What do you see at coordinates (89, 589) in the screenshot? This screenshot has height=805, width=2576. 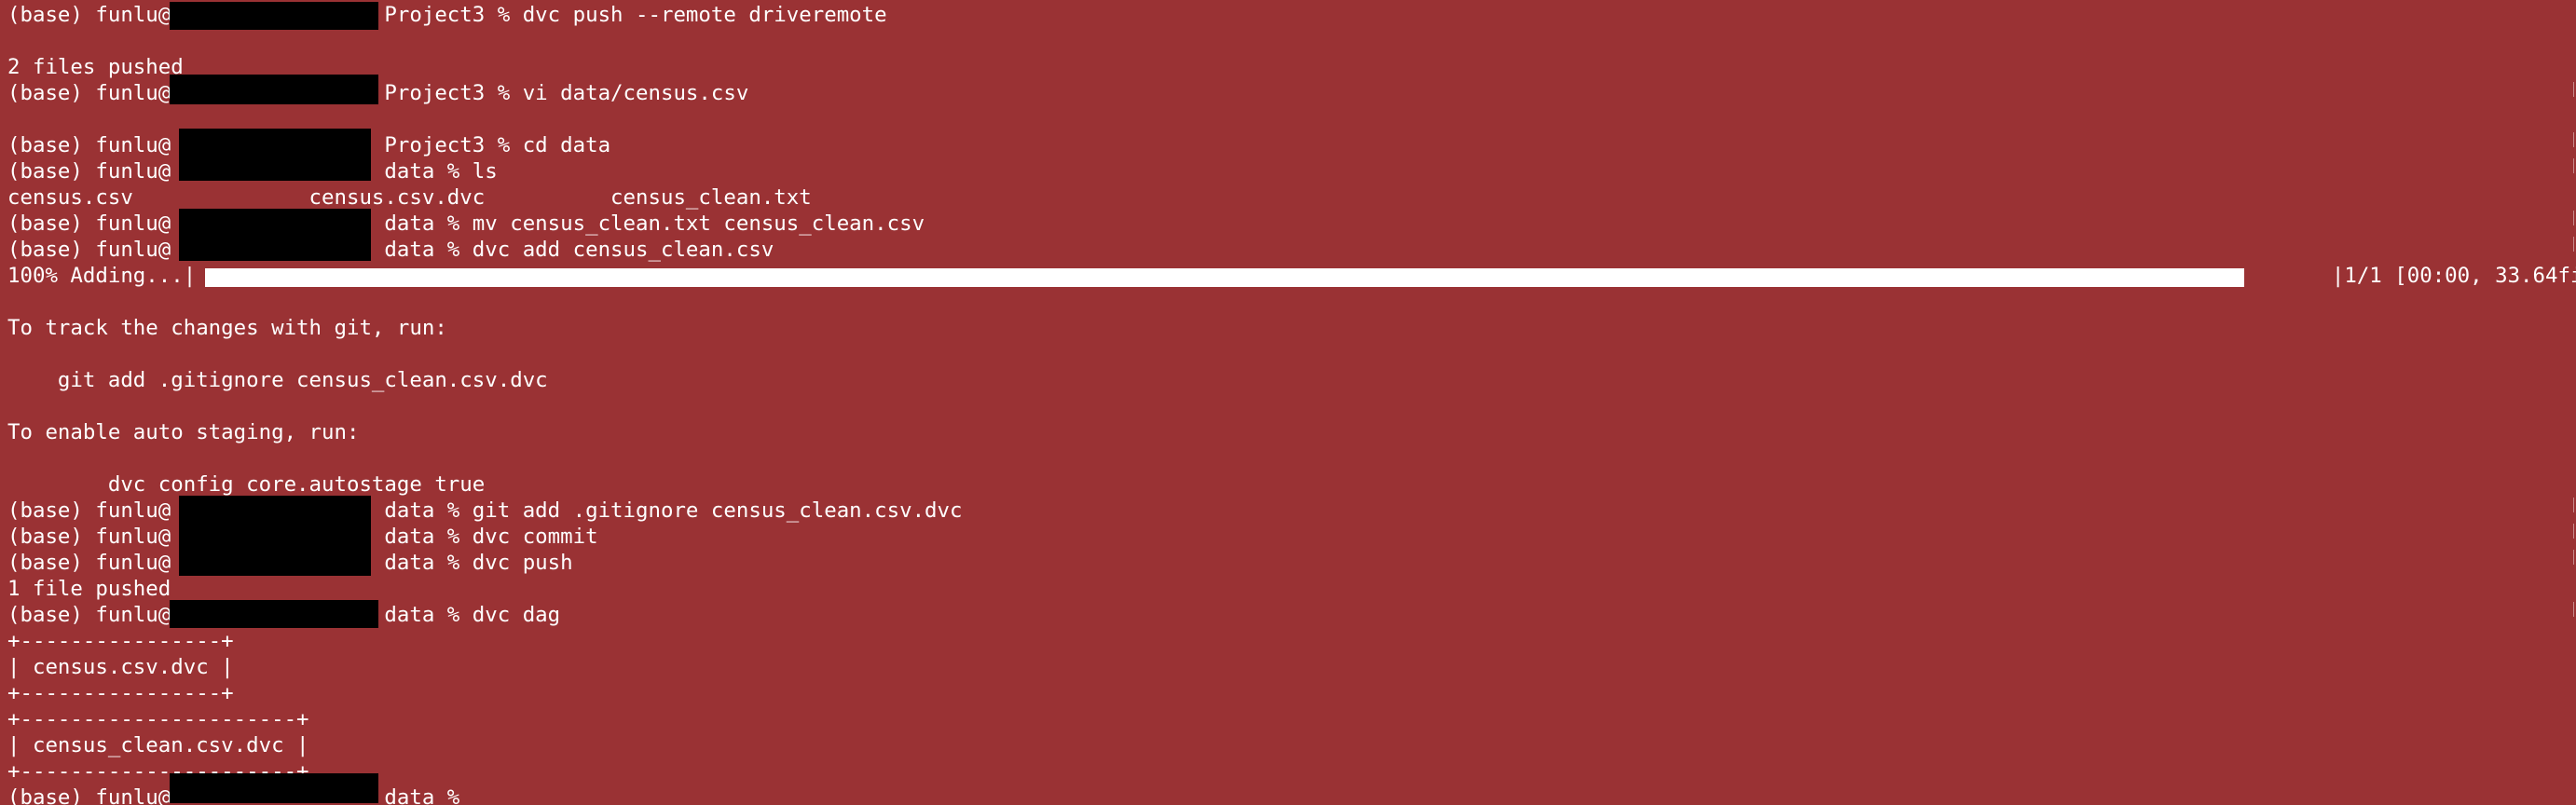 I see `terminal-line: 1 file pushed` at bounding box center [89, 589].